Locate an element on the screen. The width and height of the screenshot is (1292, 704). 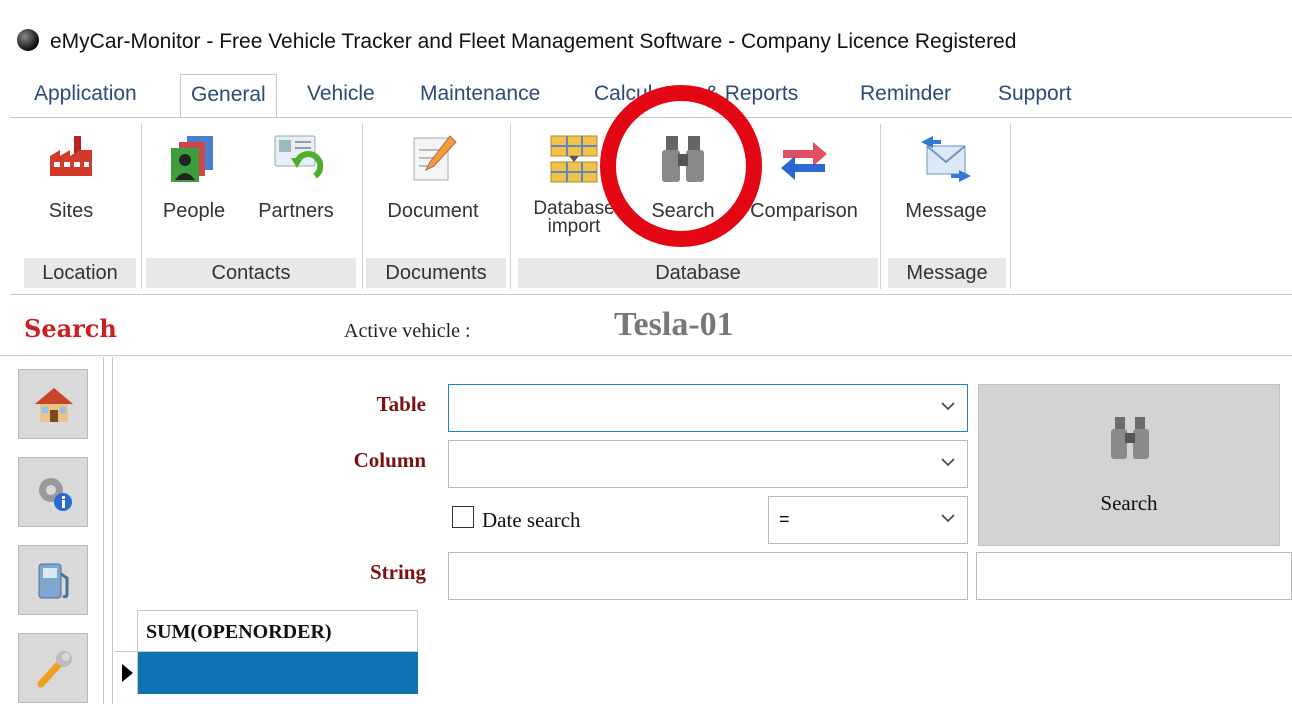
maintenance-button is located at coordinates (53, 668).